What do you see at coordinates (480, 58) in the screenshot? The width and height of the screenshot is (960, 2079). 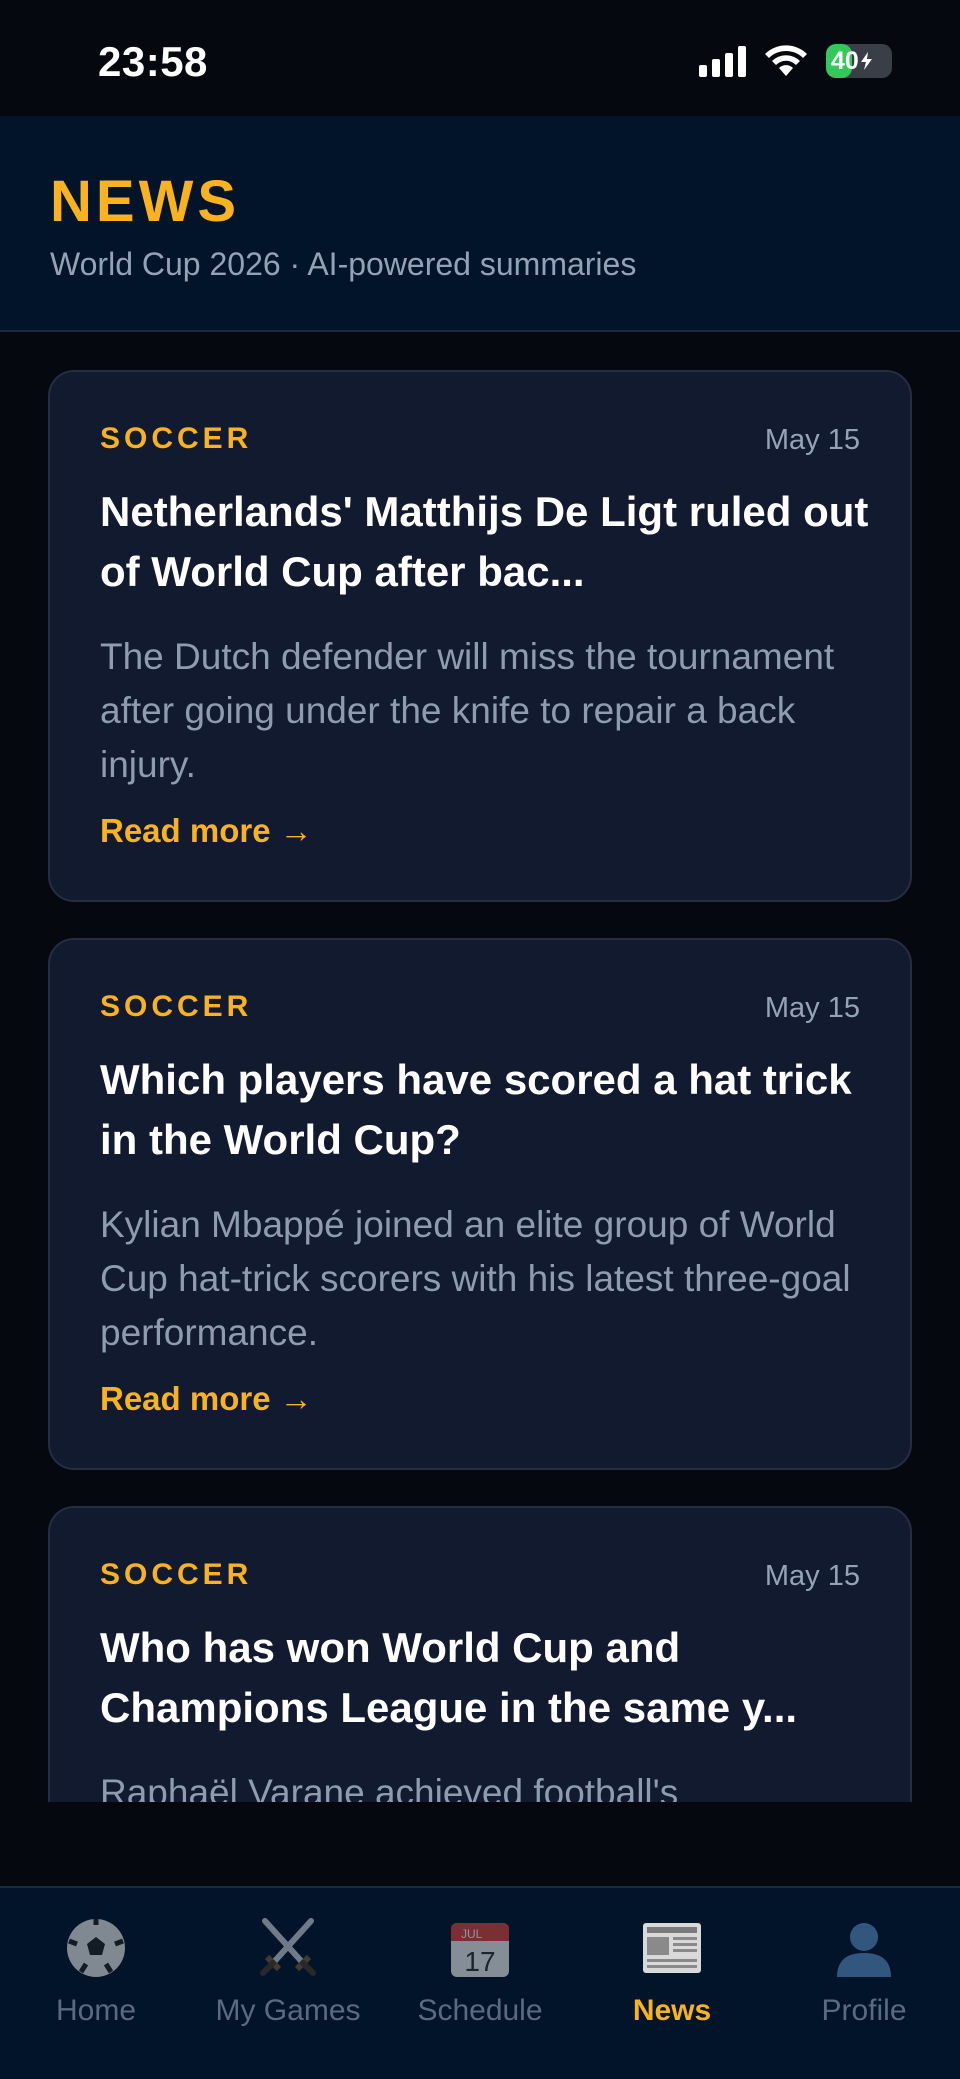 I see `status-bar: 23:58 40` at bounding box center [480, 58].